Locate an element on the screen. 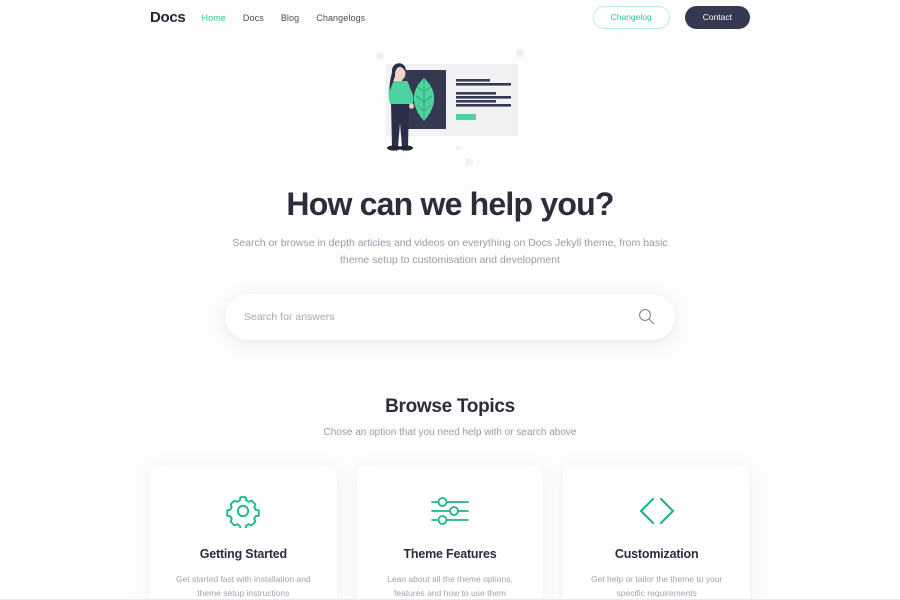 This screenshot has height=600, width=900. page-title: How can we help you? is located at coordinates (450, 204).